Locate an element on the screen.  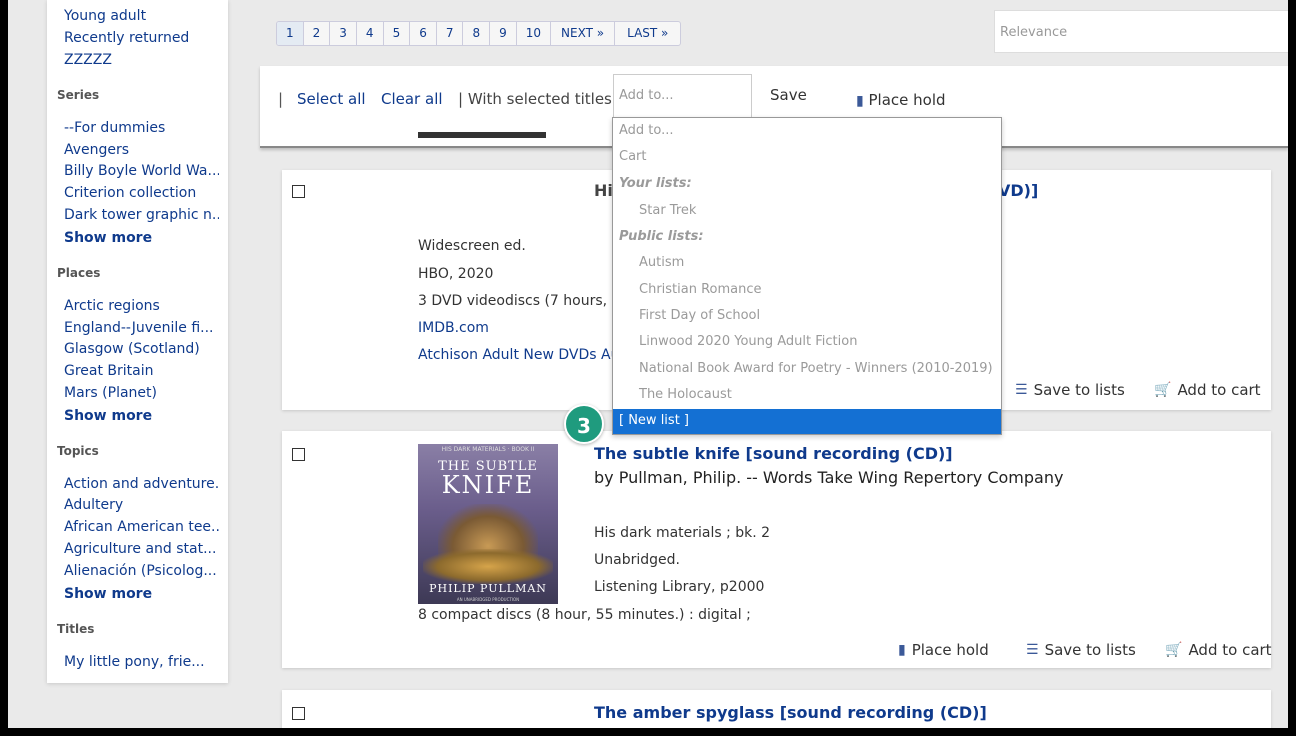
facet-item: Glasgow (Scotland) is located at coordinates (141, 349).